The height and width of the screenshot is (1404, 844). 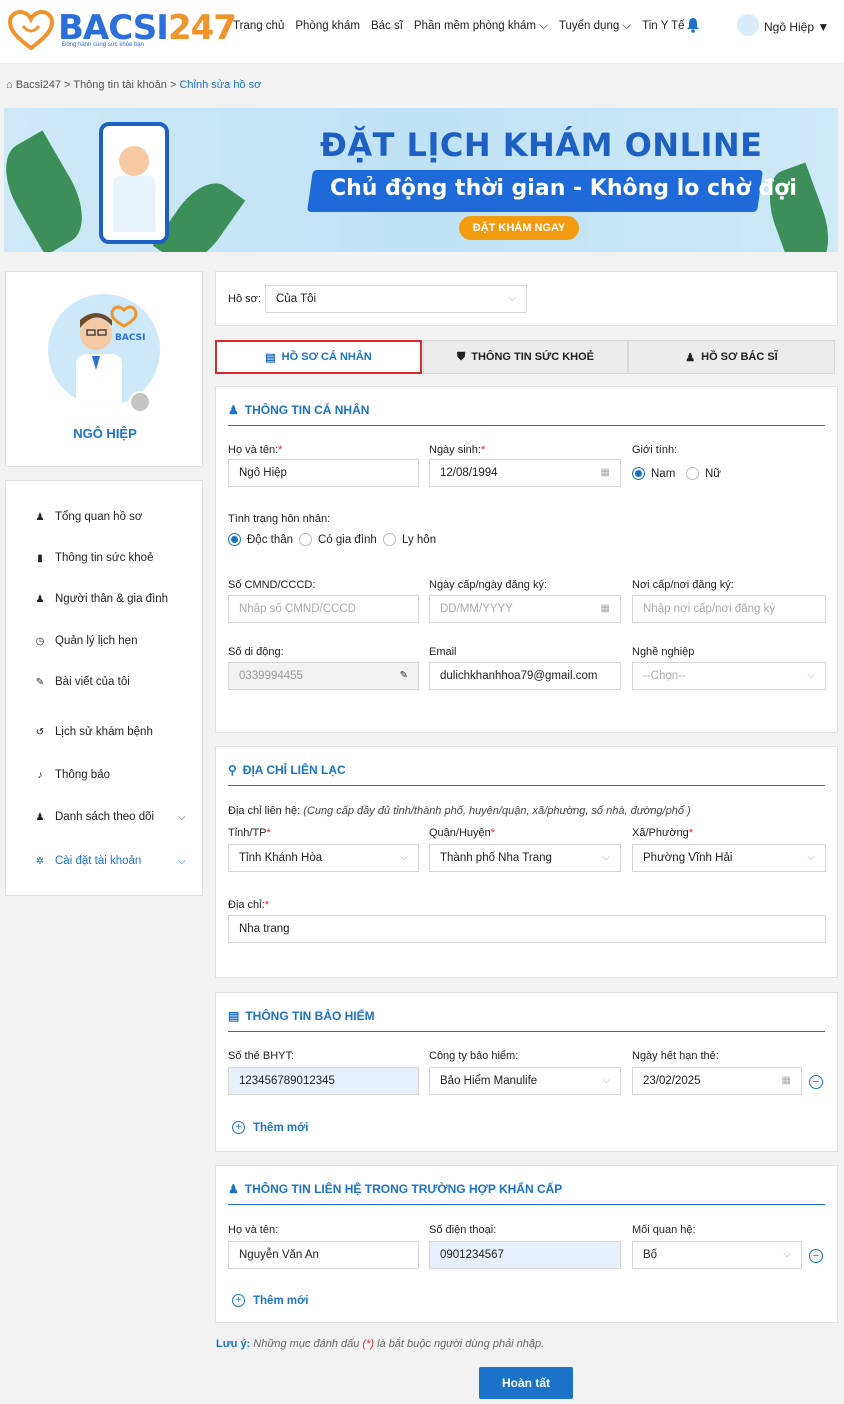 I want to click on add-contact-button: + Thêm mới, so click(x=270, y=1300).